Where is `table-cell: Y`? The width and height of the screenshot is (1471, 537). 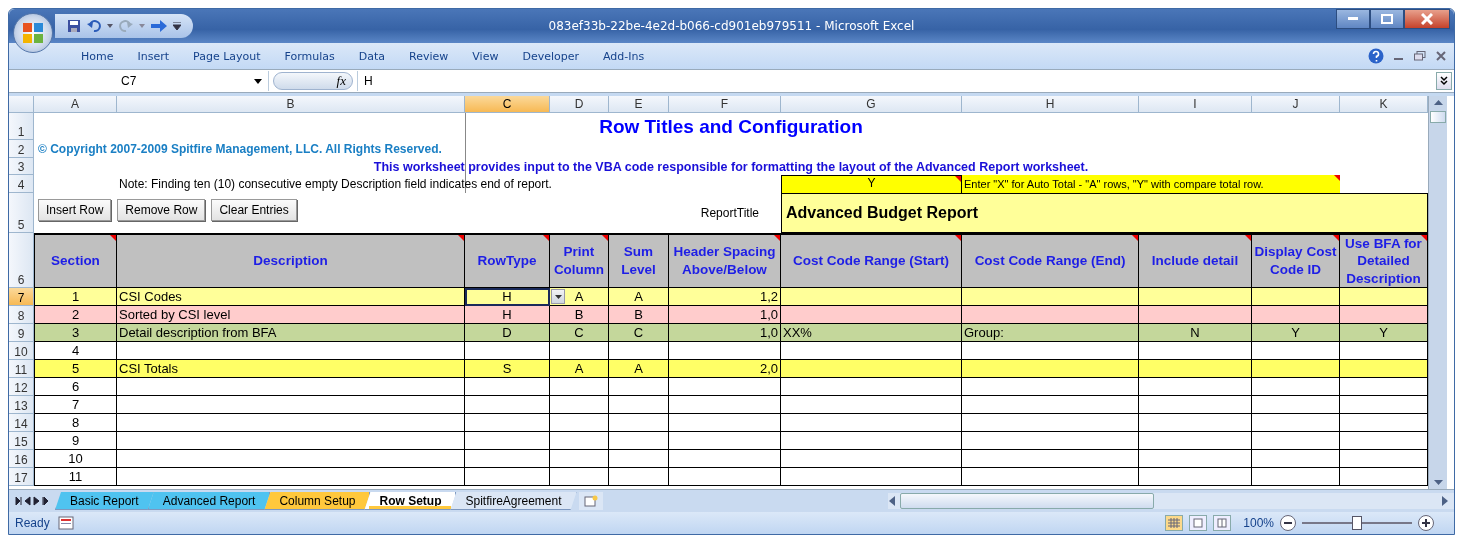 table-cell: Y is located at coordinates (1384, 333).